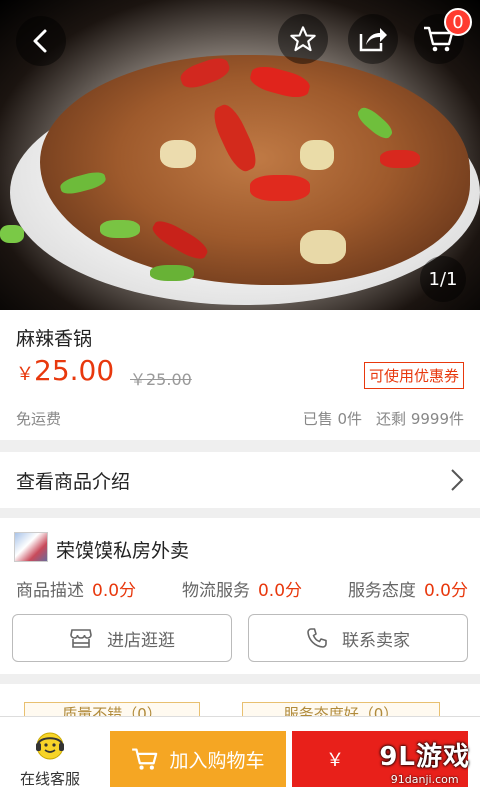 This screenshot has width=480, height=800. Describe the element at coordinates (424, 757) in the screenshot. I see `watermark-logo: 9L游戏` at that location.